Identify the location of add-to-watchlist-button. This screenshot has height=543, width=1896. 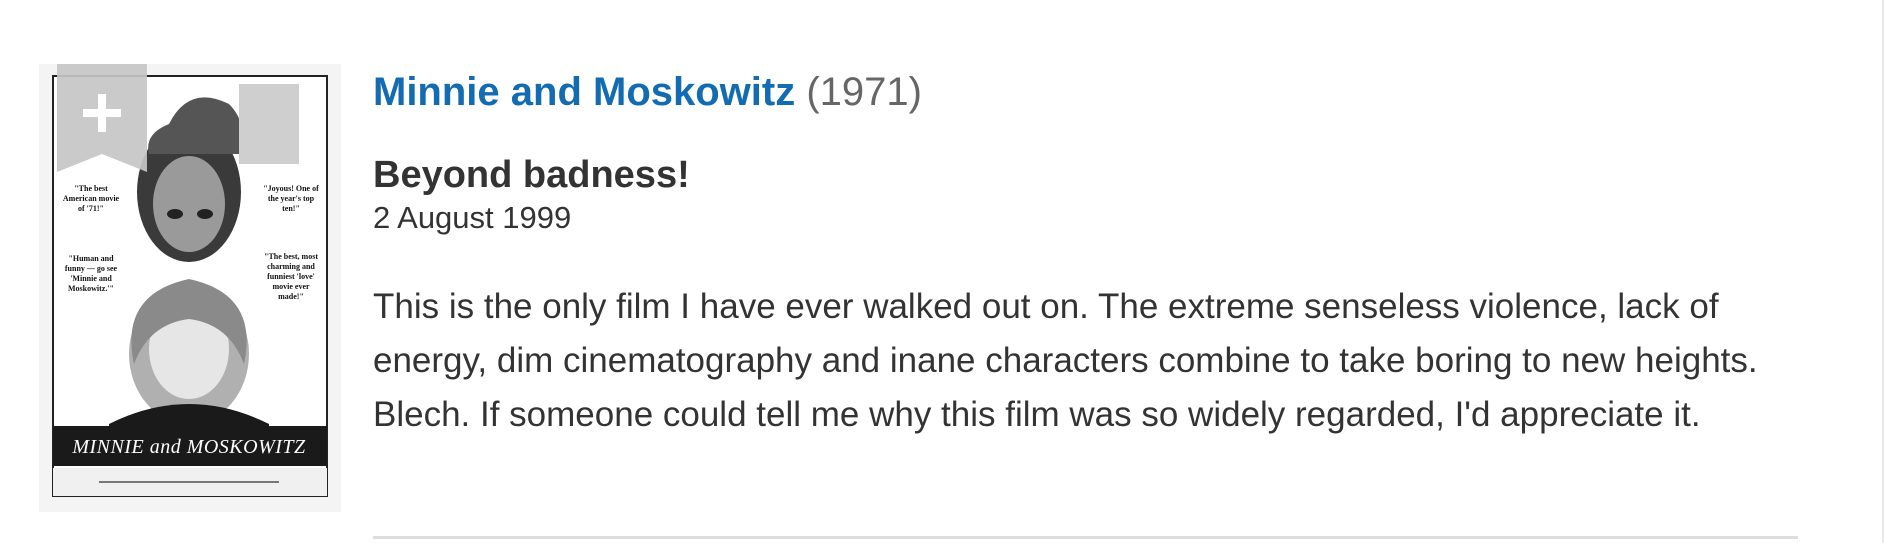
(102, 118).